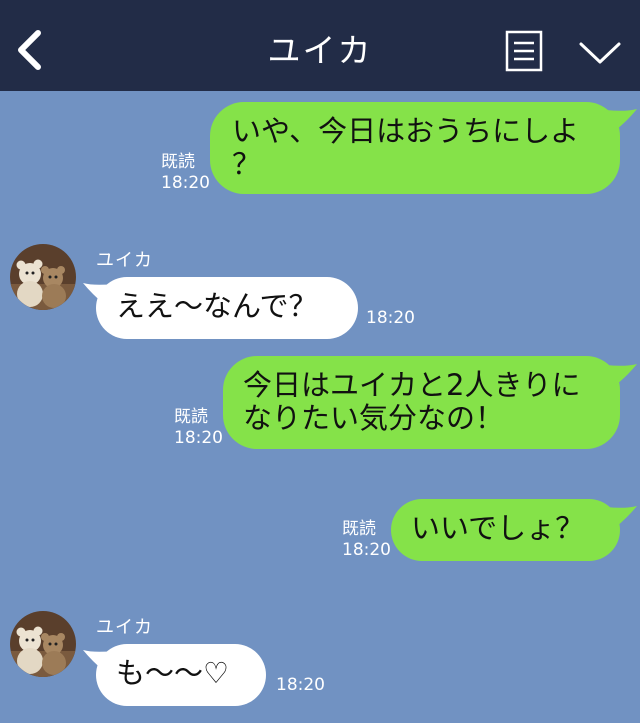 The height and width of the screenshot is (723, 640). What do you see at coordinates (320, 657) in the screenshot?
I see `message-incoming: ユイカ も〜〜♡ 18:20` at bounding box center [320, 657].